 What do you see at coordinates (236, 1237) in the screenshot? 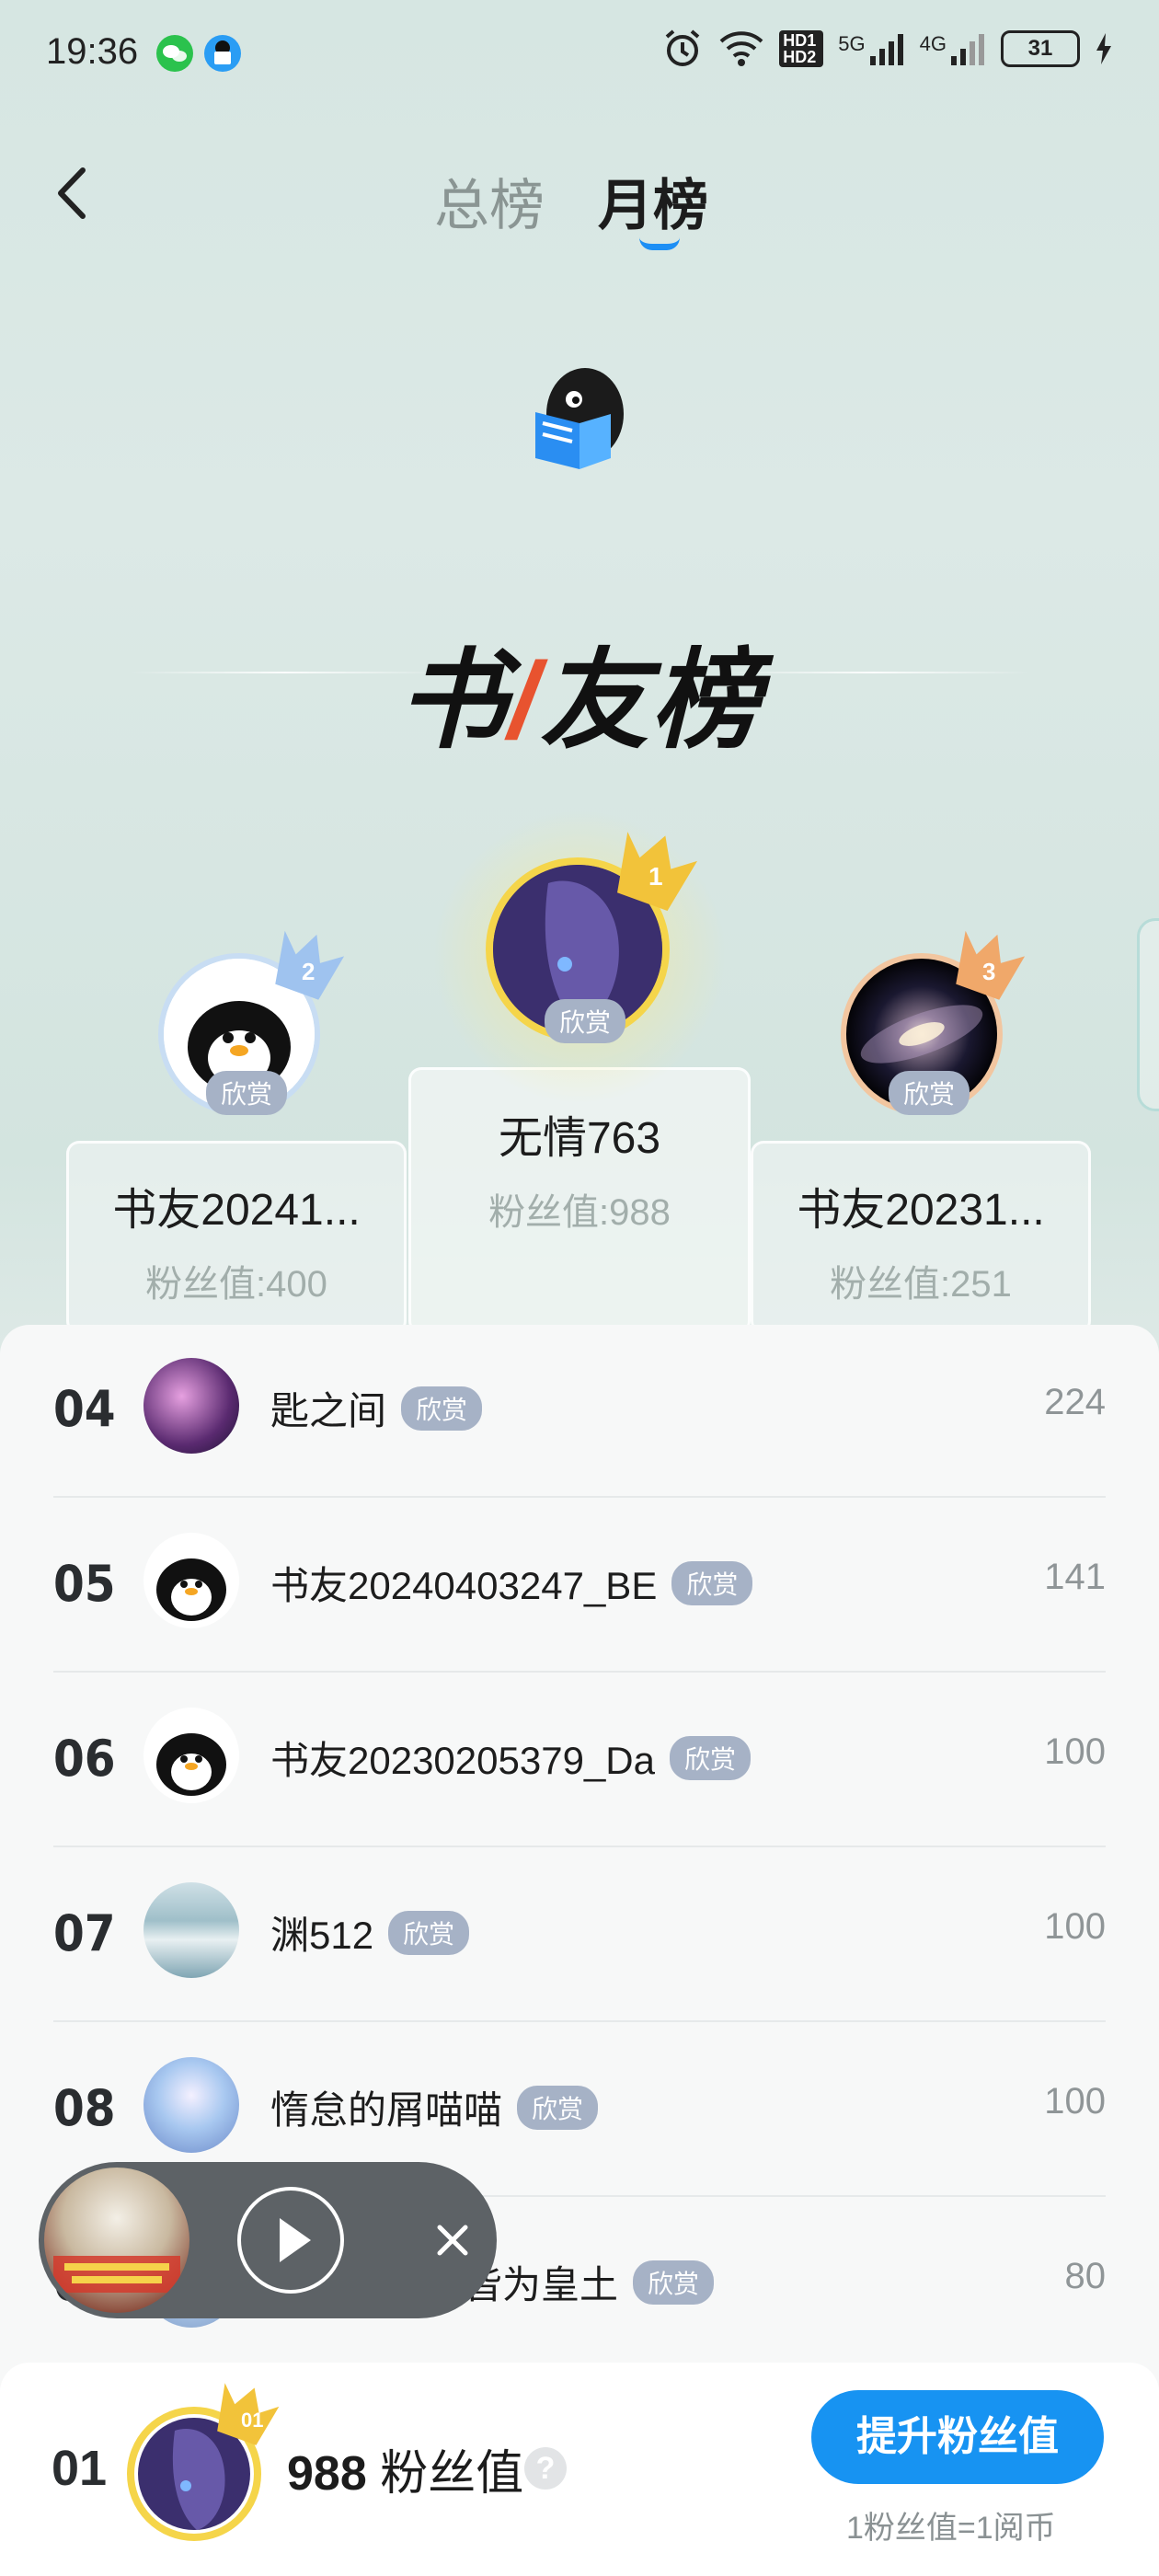
I see `podium-card-rank-2: 书友20241... 粉丝值:400` at bounding box center [236, 1237].